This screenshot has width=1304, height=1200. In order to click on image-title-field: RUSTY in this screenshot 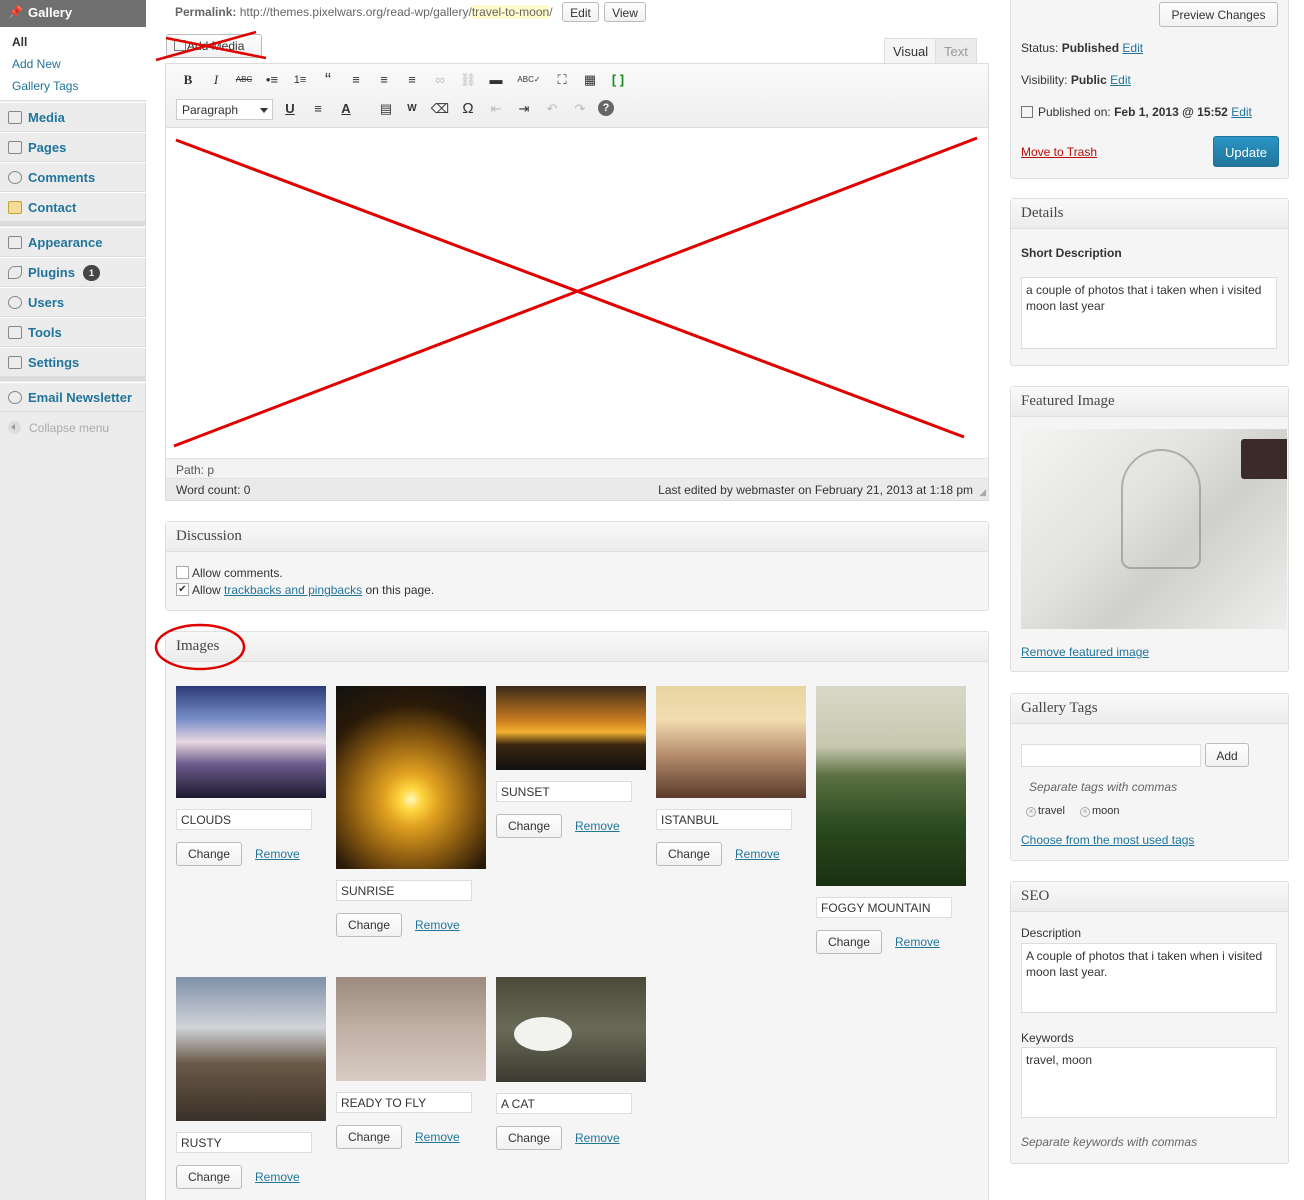, I will do `click(244, 1142)`.